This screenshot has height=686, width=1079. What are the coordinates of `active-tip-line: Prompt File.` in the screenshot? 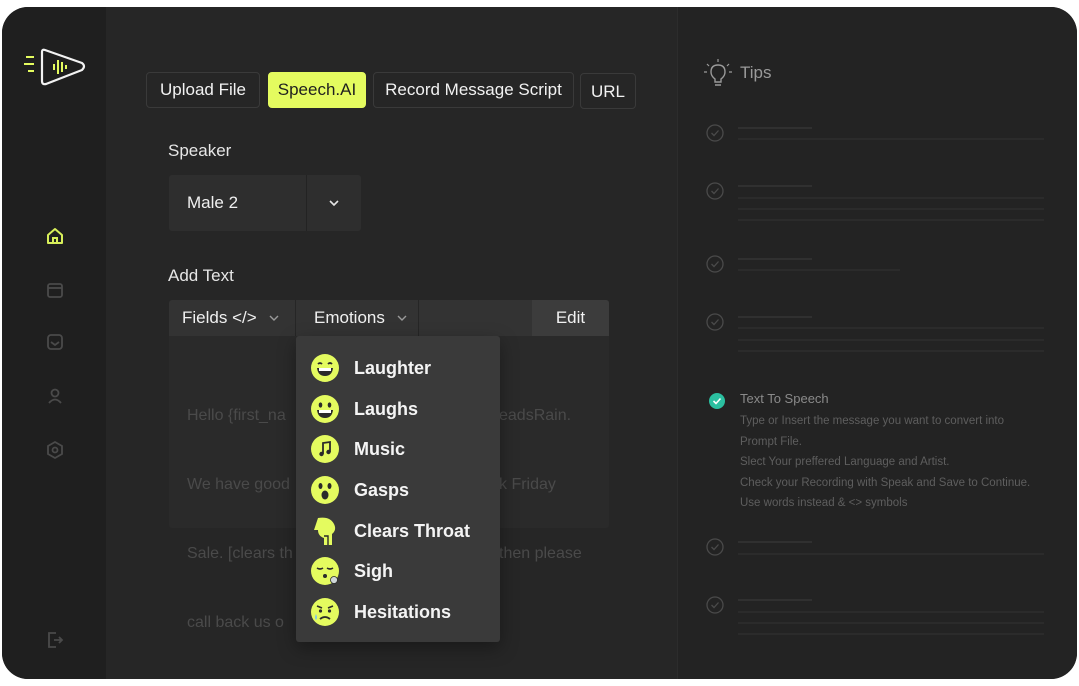 It's located at (771, 442).